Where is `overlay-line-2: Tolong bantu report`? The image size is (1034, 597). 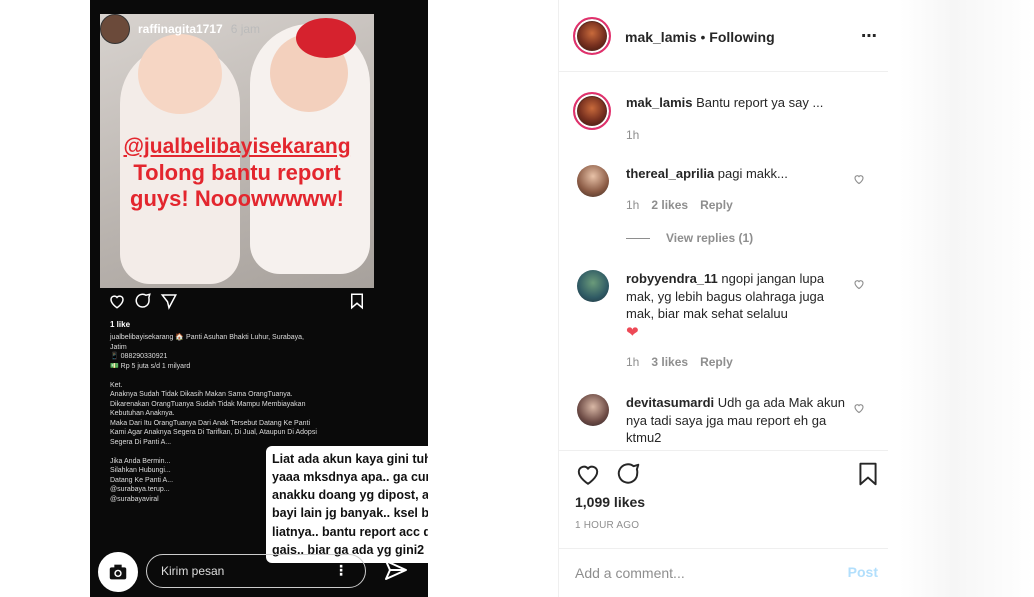 overlay-line-2: Tolong bantu report is located at coordinates (237, 172).